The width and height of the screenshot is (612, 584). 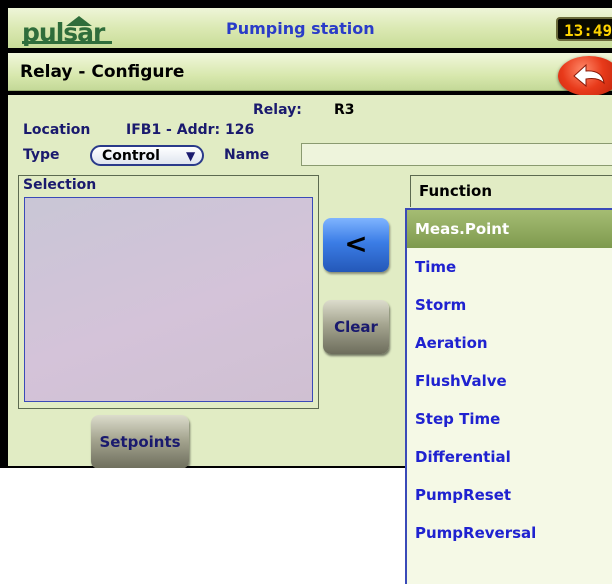 I want to click on setpoints-button: Setpoints, so click(x=140, y=441).